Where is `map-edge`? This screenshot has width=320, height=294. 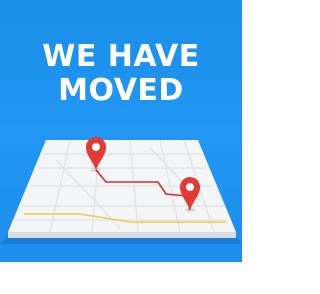
map-edge is located at coordinates (122, 235).